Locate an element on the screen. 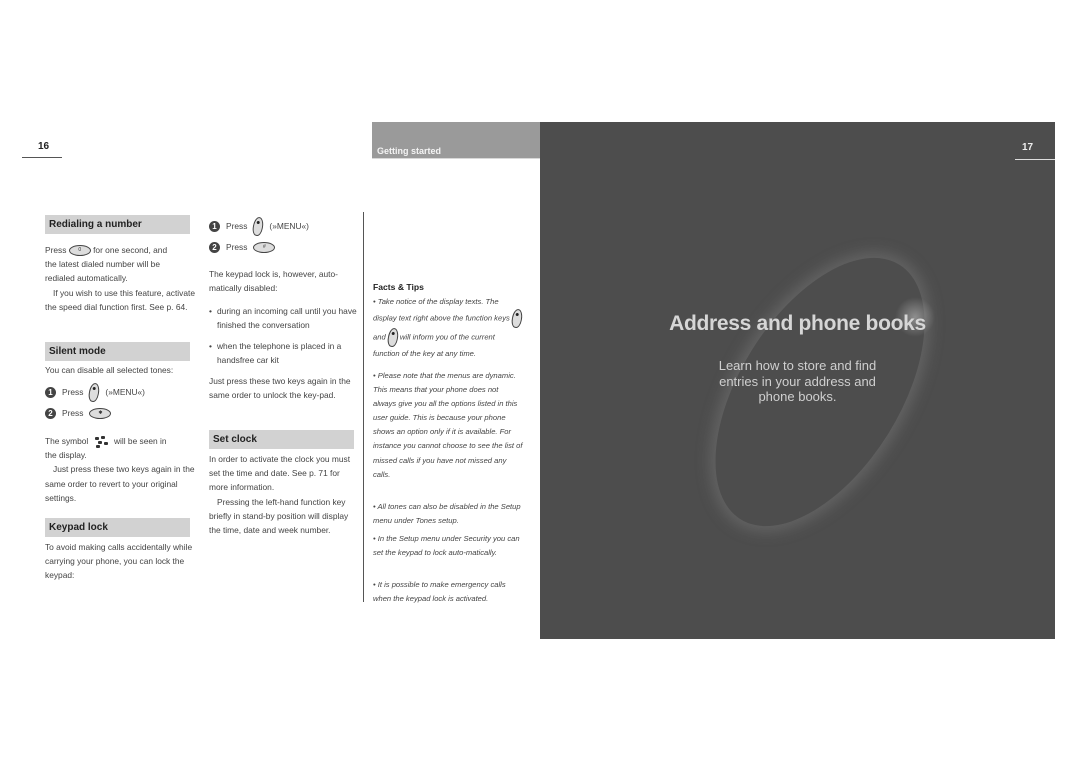 Image resolution: width=1080 pixels, height=763 pixels. tip1-and: and is located at coordinates (379, 337).